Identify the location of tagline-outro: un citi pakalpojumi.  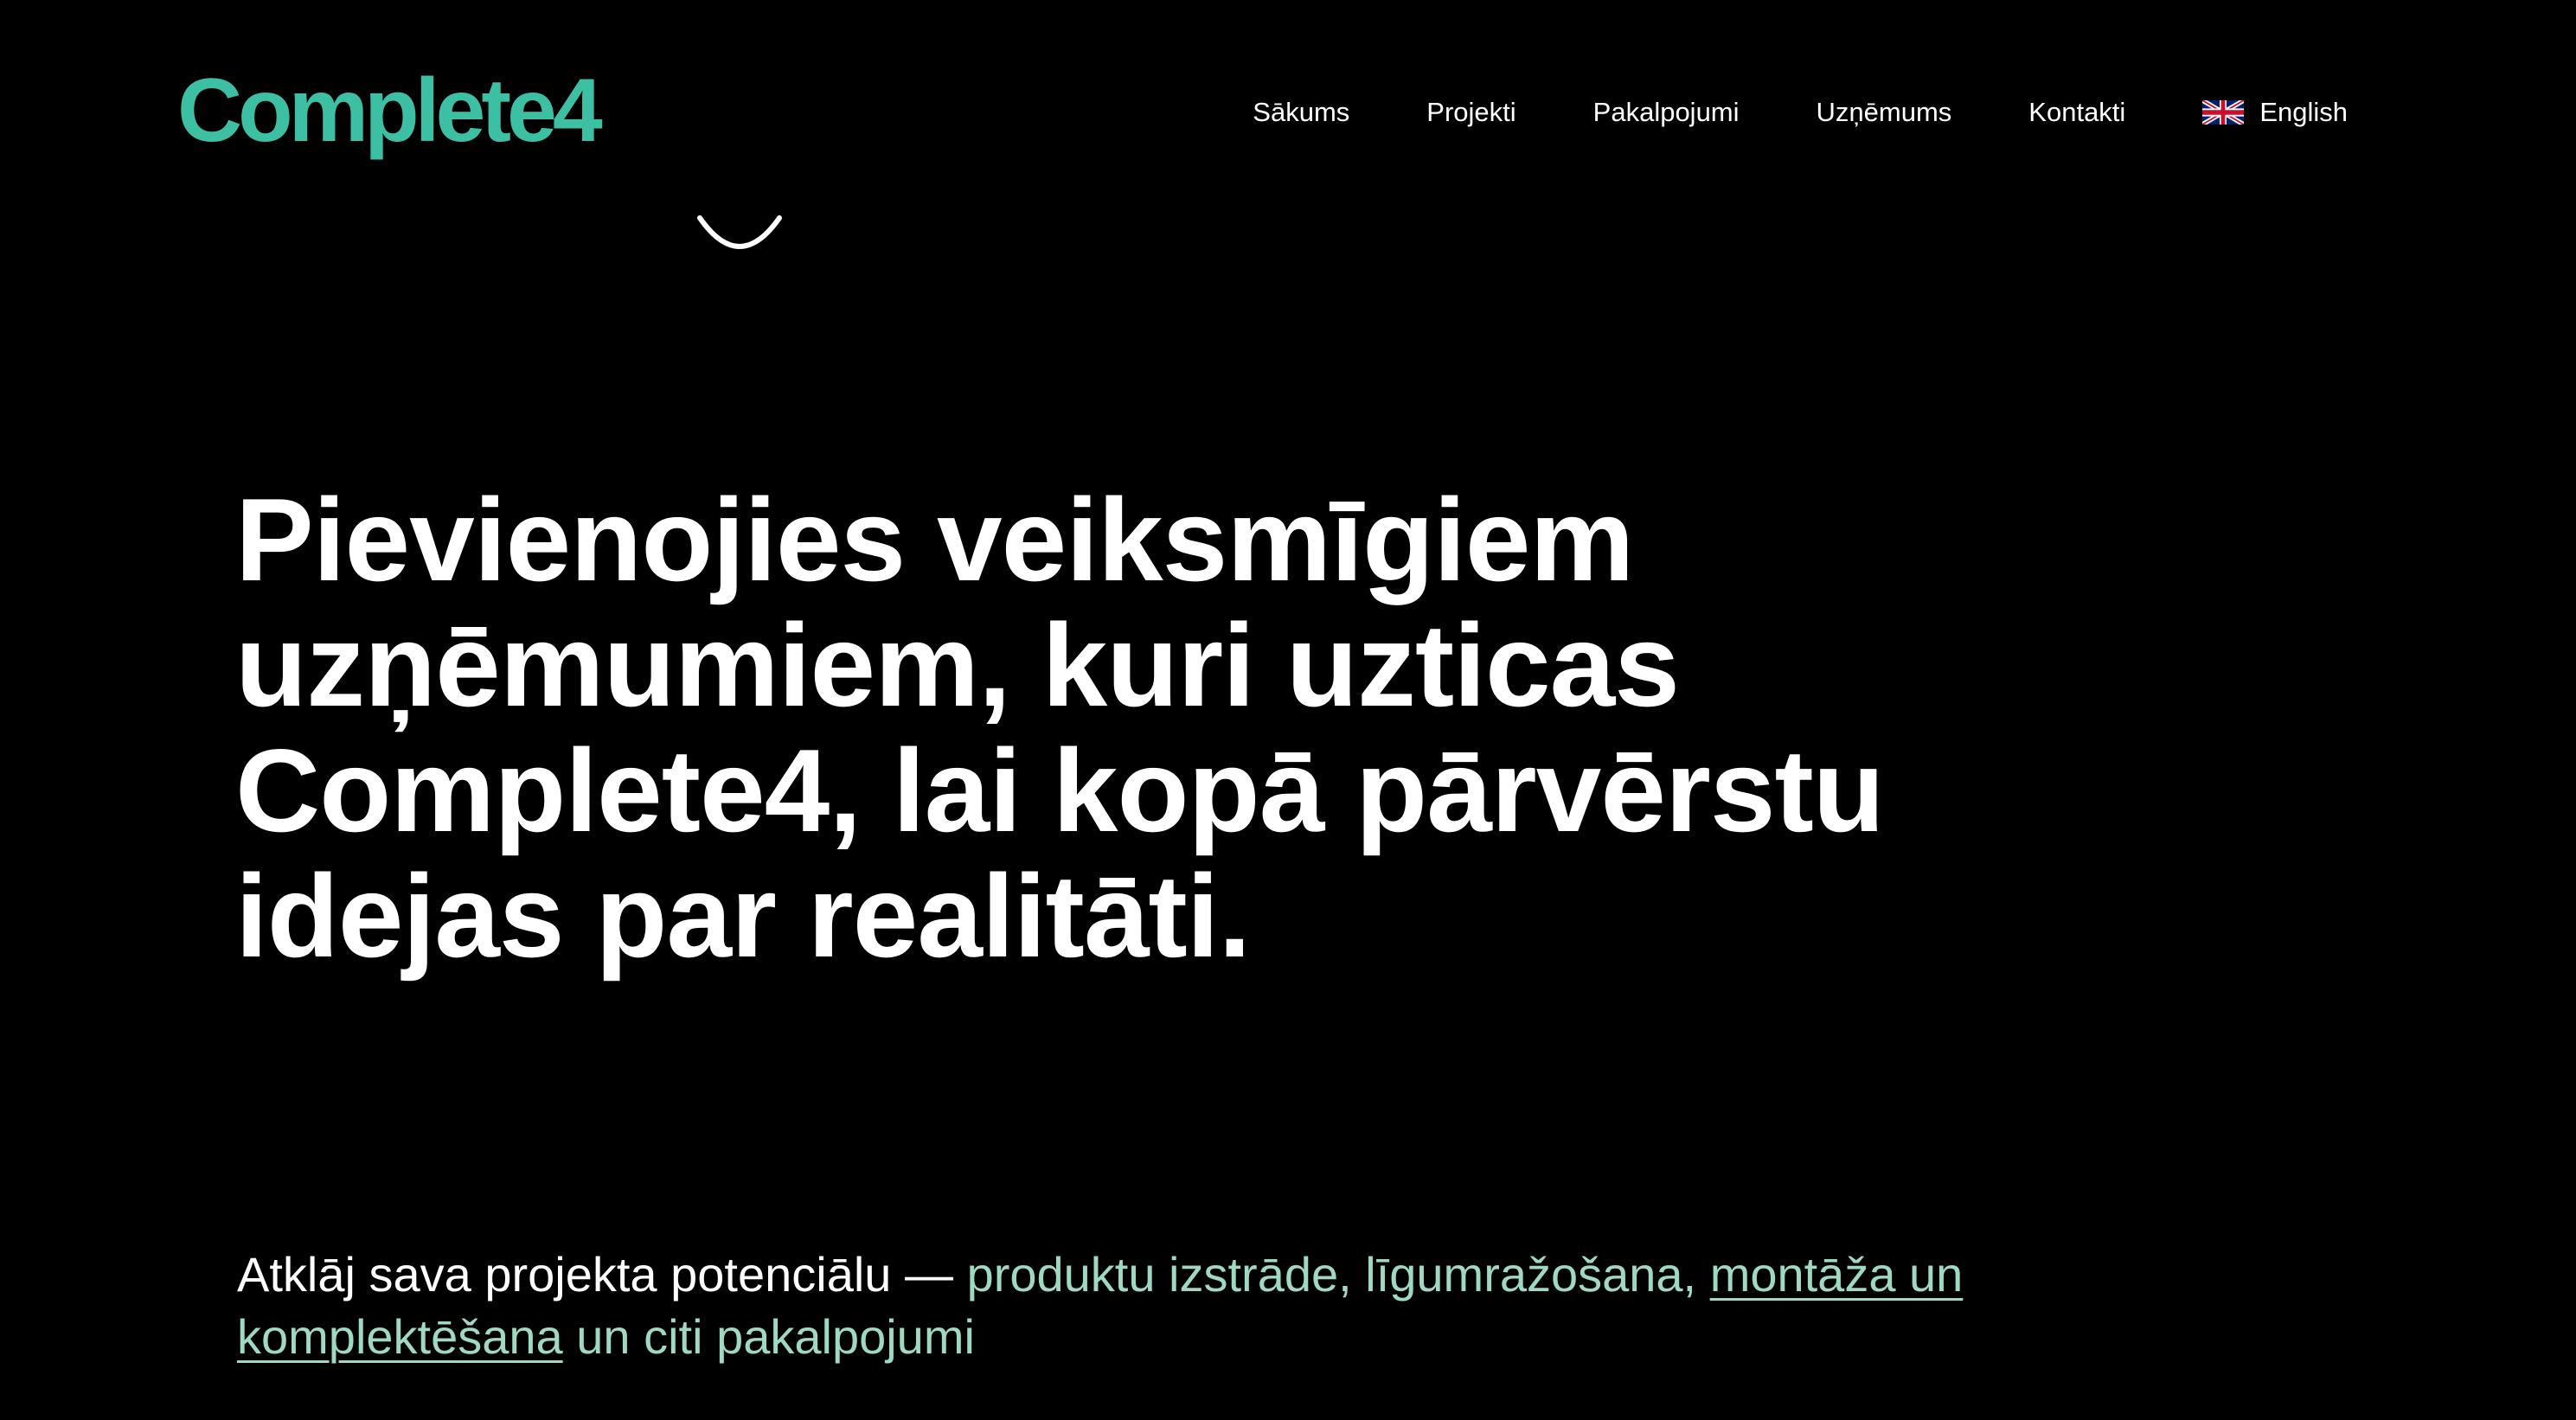
(768, 1336).